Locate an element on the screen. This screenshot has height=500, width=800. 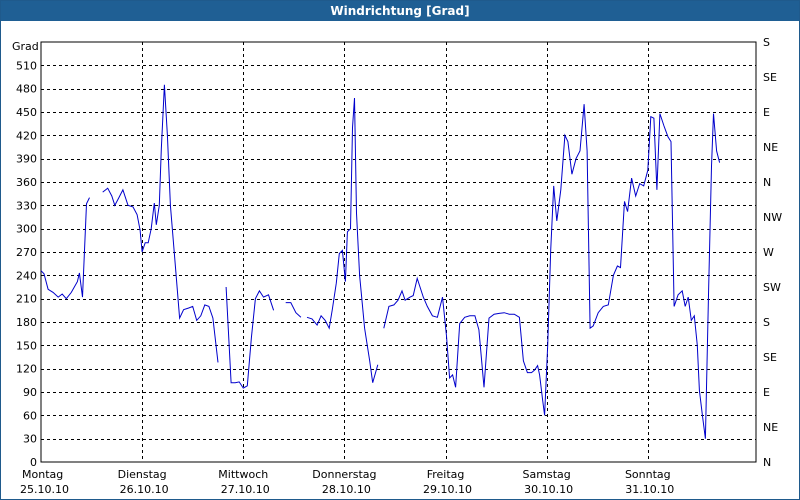
y-tick-label: 450 is located at coordinates (26, 112).